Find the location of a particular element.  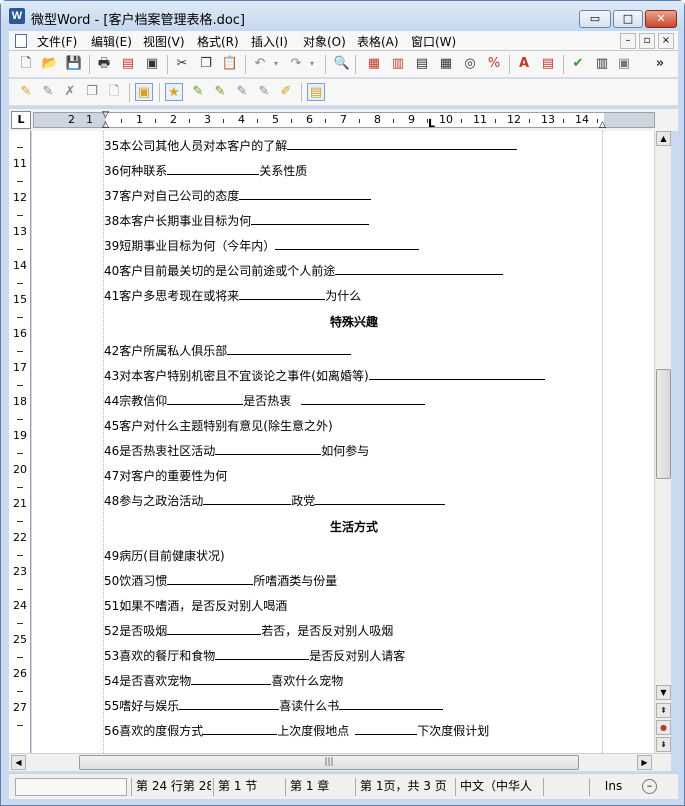

browse-previous-button: ⇞ is located at coordinates (663, 710).